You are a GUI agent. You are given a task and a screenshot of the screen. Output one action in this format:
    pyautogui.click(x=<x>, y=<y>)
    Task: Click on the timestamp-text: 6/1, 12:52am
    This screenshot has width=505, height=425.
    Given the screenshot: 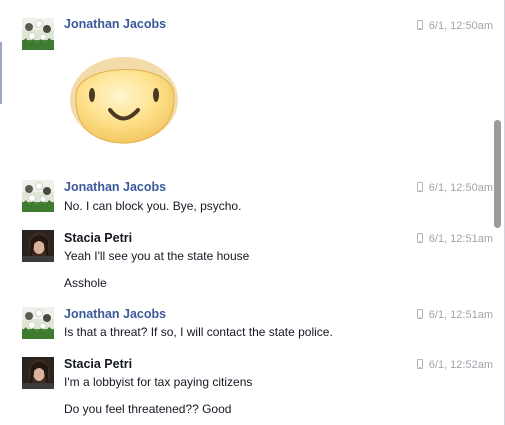 What is the action you would take?
    pyautogui.click(x=460, y=365)
    